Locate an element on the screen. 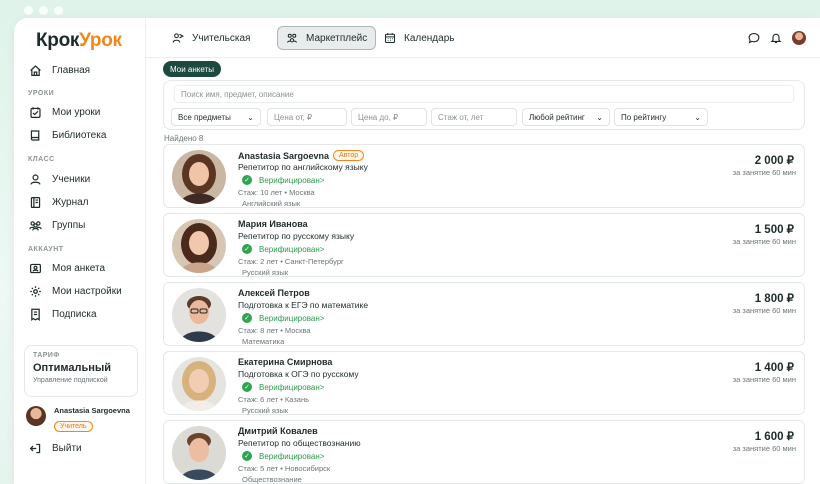  tutor-price: 1 800 ₽ is located at coordinates (774, 299).